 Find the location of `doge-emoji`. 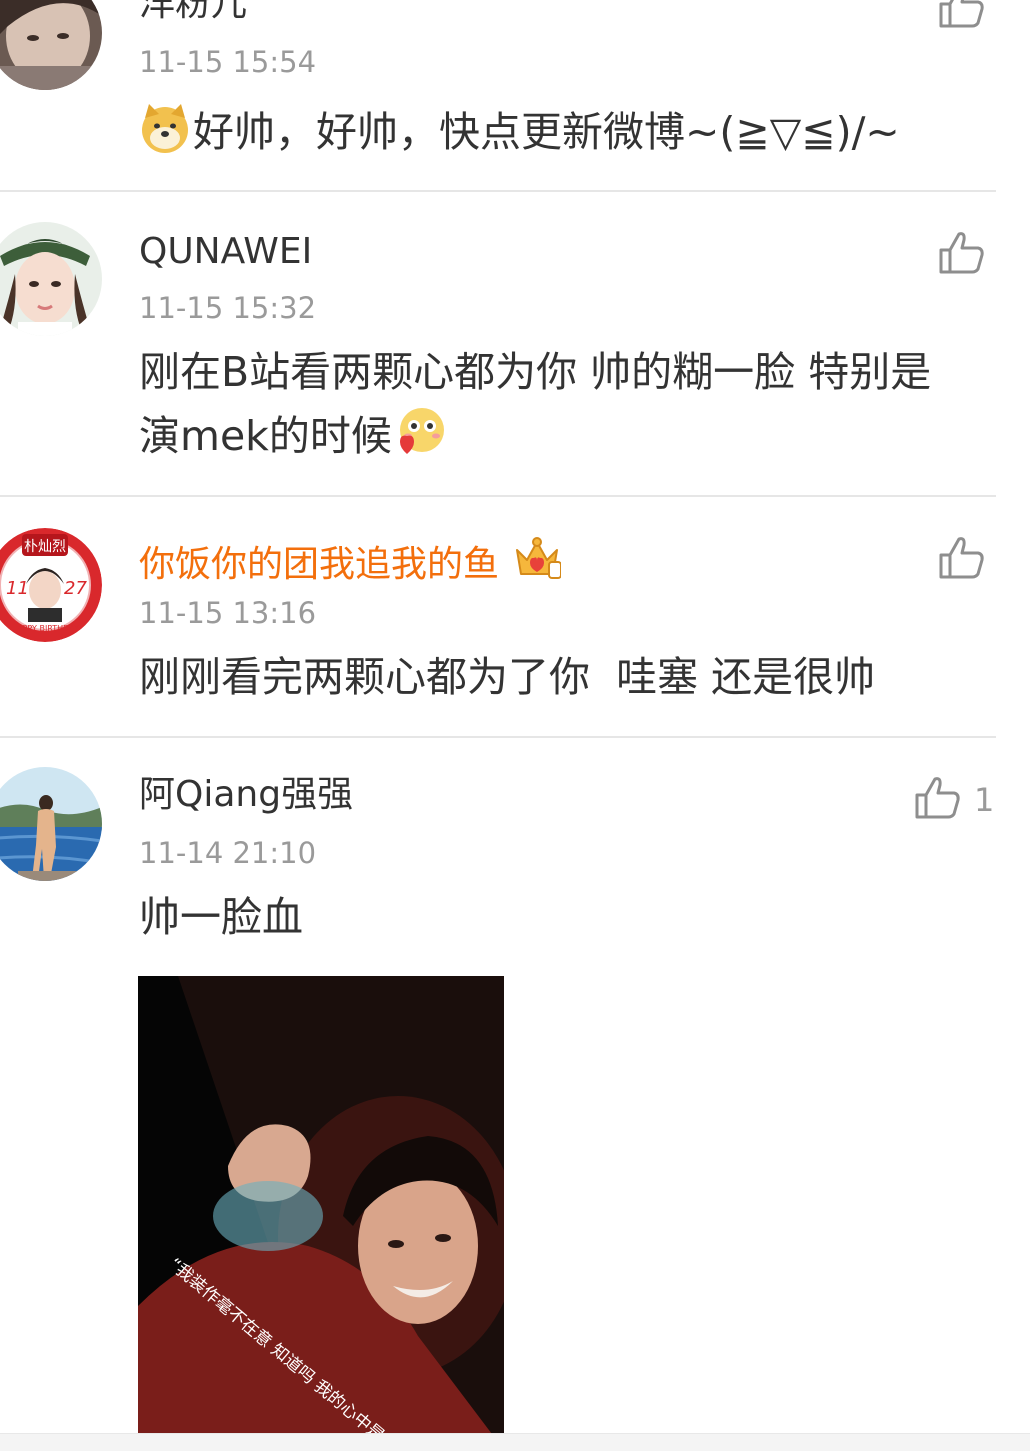

doge-emoji is located at coordinates (165, 128).